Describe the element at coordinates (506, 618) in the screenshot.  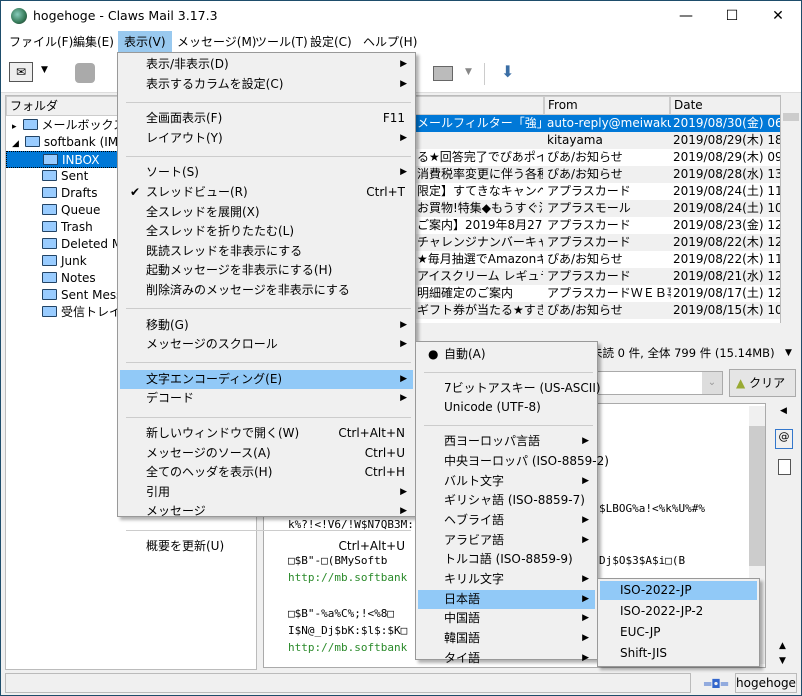
I see `menu-item: 中国語 ▶` at that location.